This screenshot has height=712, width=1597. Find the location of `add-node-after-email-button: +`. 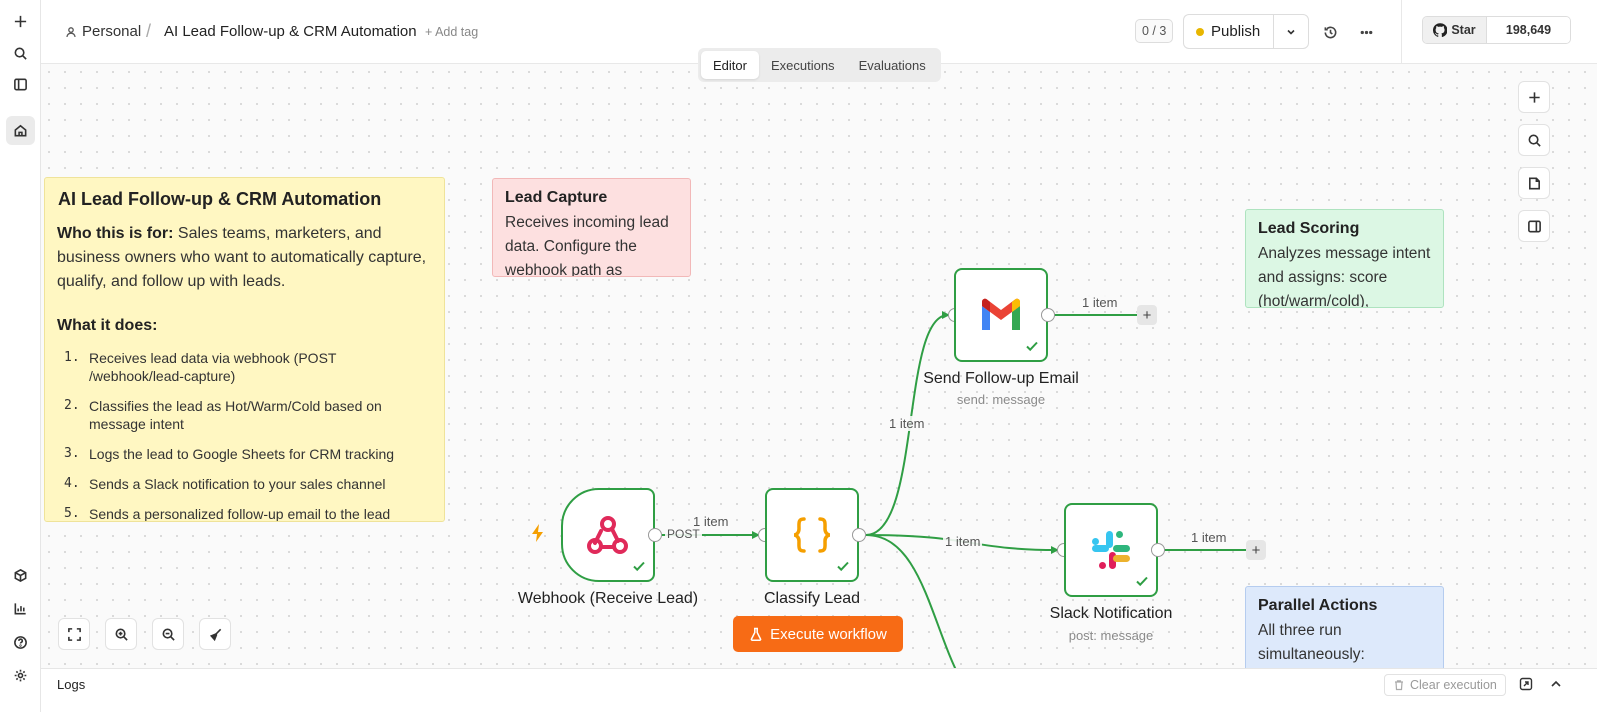

add-node-after-email-button: + is located at coordinates (1147, 315).